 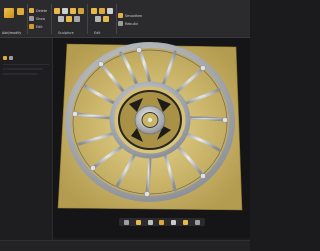 What do you see at coordinates (39, 26) in the screenshot?
I see `edit-label: Edit` at bounding box center [39, 26].